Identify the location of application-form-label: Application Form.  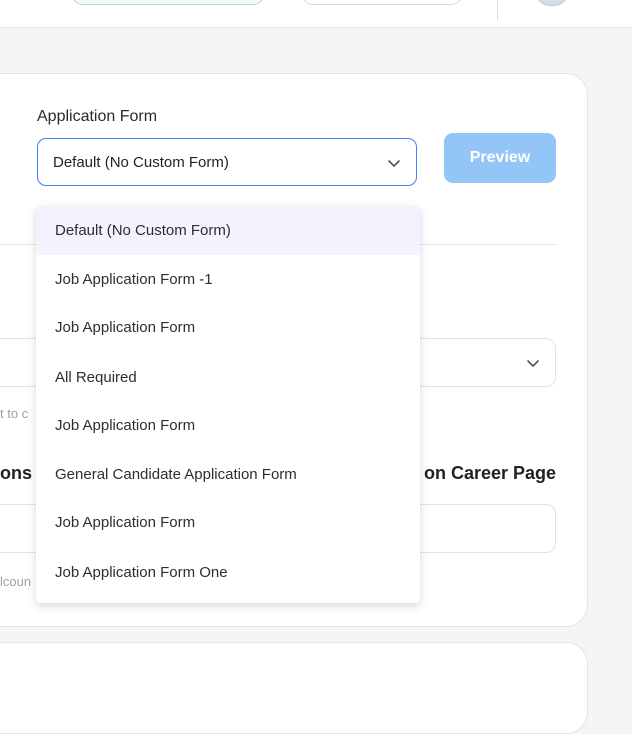
(97, 116).